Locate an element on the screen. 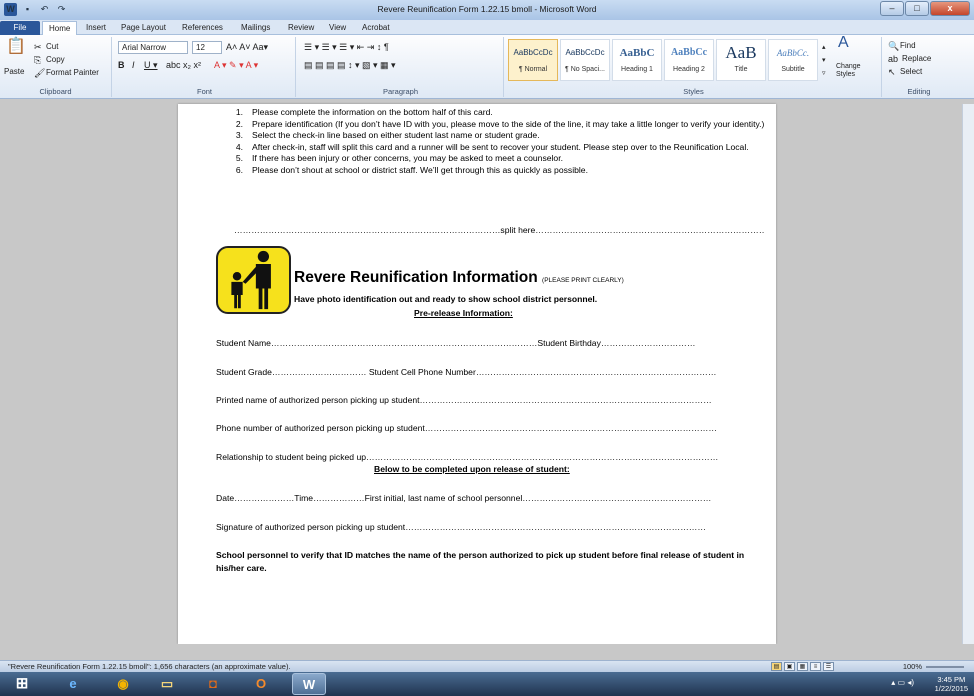 This screenshot has height=696, width=974. tab-file: File is located at coordinates (20, 28).